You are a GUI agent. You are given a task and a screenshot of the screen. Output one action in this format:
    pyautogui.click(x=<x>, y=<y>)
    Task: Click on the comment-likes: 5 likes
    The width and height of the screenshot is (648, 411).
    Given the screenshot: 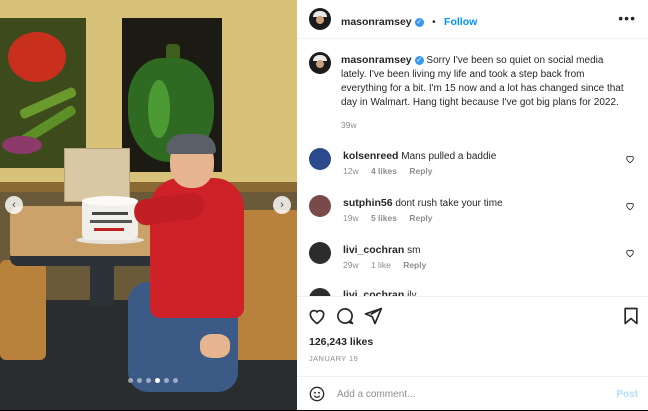 What is the action you would take?
    pyautogui.click(x=384, y=218)
    